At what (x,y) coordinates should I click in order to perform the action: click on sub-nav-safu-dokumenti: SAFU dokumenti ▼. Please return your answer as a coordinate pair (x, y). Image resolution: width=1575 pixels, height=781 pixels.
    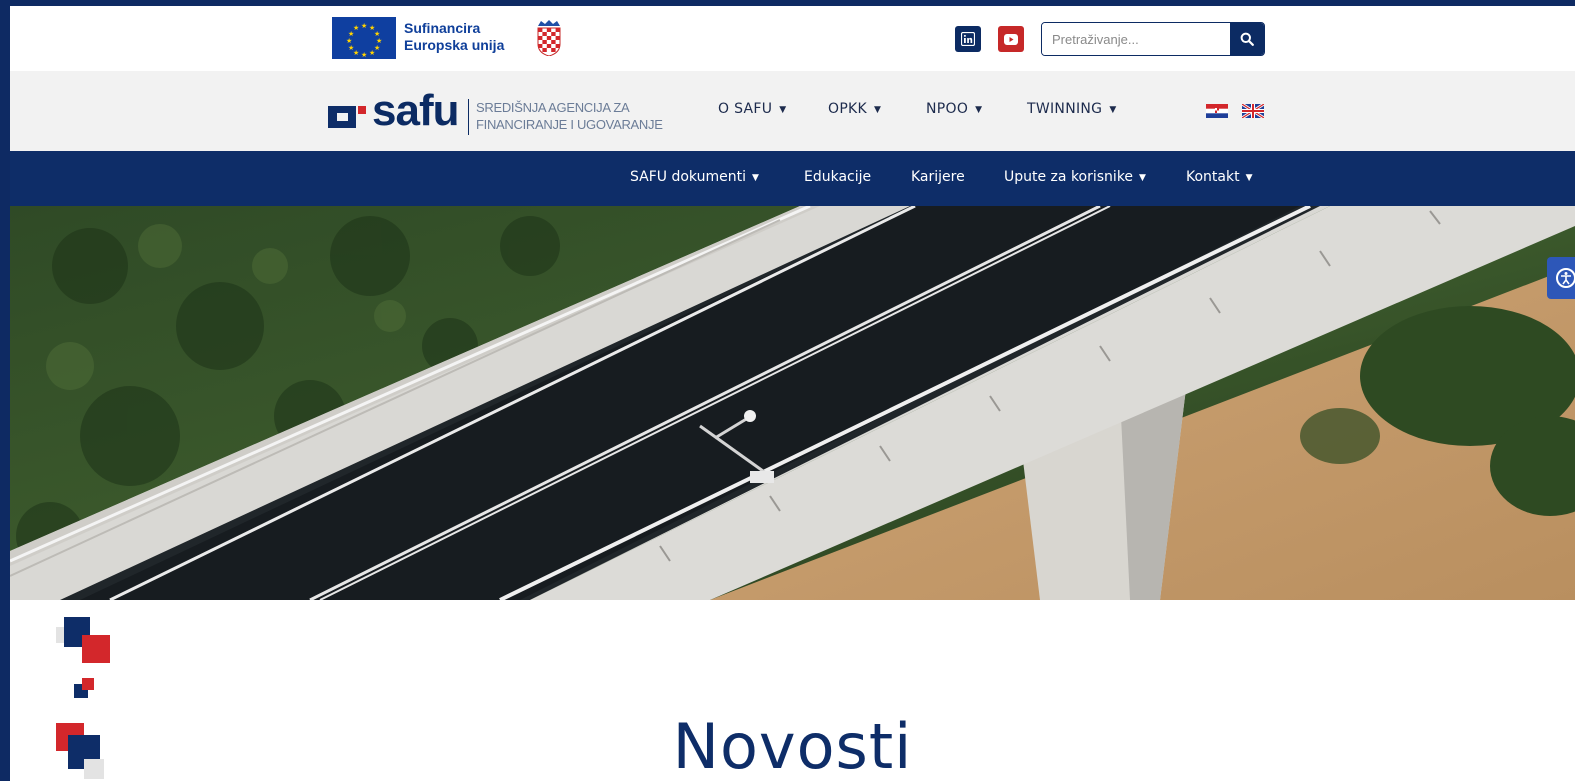
    Looking at the image, I should click on (694, 177).